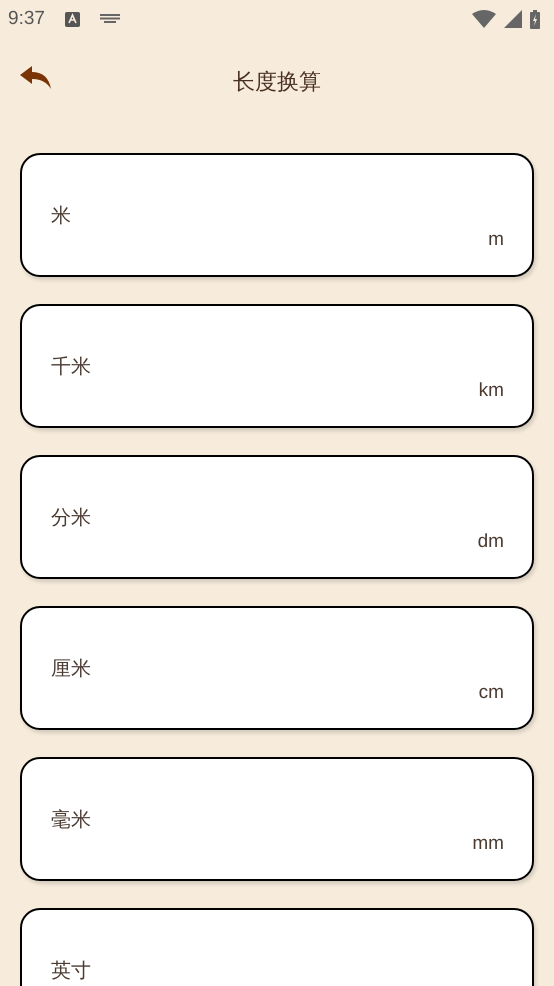 The image size is (554, 986). I want to click on back-arrow-icon, so click(36, 78).